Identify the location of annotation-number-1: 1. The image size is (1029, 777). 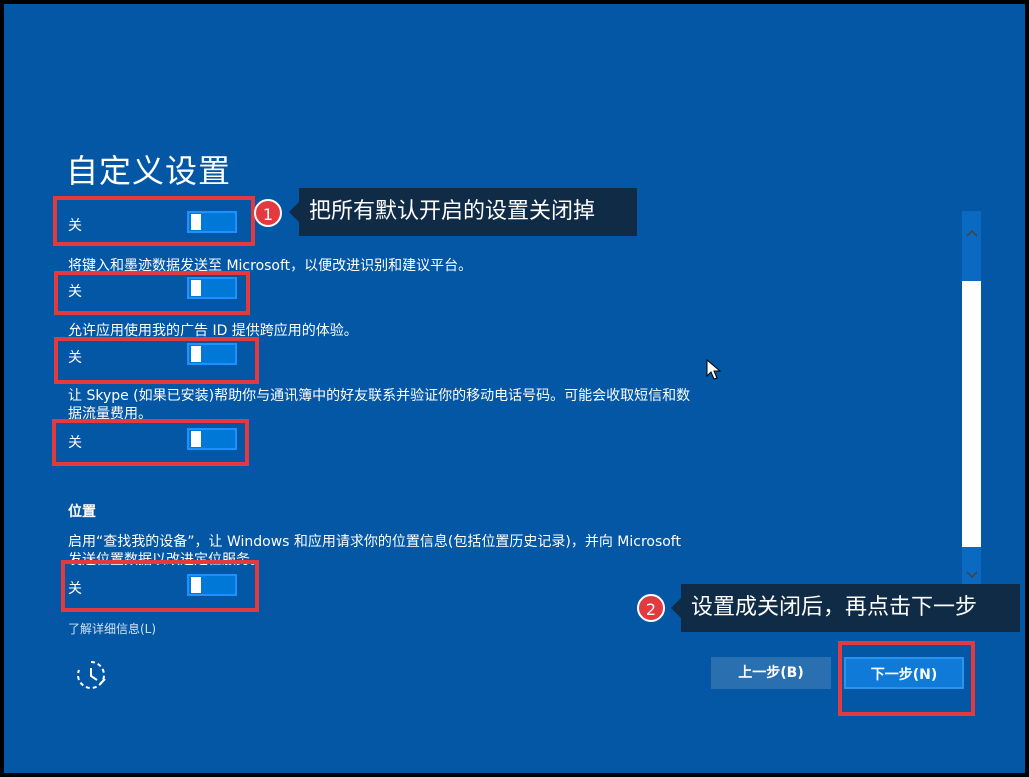
(268, 213).